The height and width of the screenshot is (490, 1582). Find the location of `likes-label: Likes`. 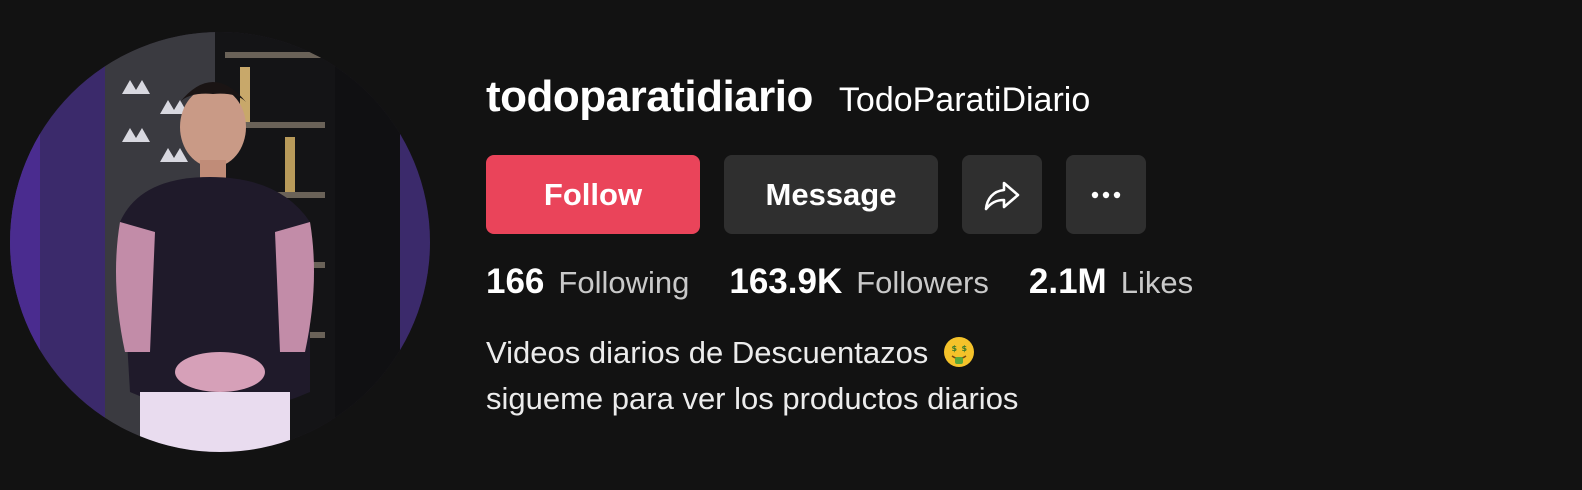

likes-label: Likes is located at coordinates (1157, 282).